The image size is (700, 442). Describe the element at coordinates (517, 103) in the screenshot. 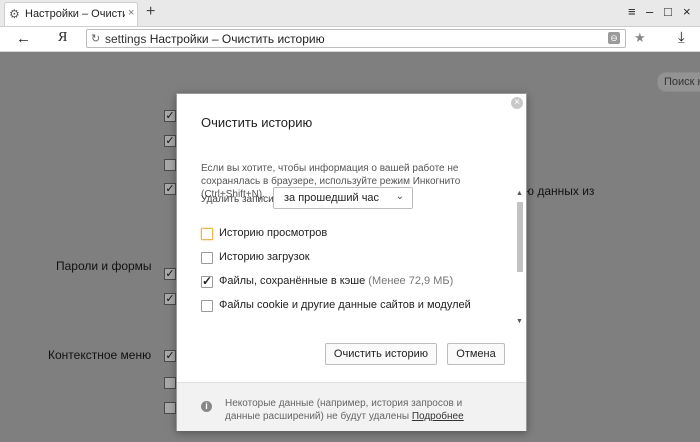

I see `dialog-close-icon: ×` at that location.